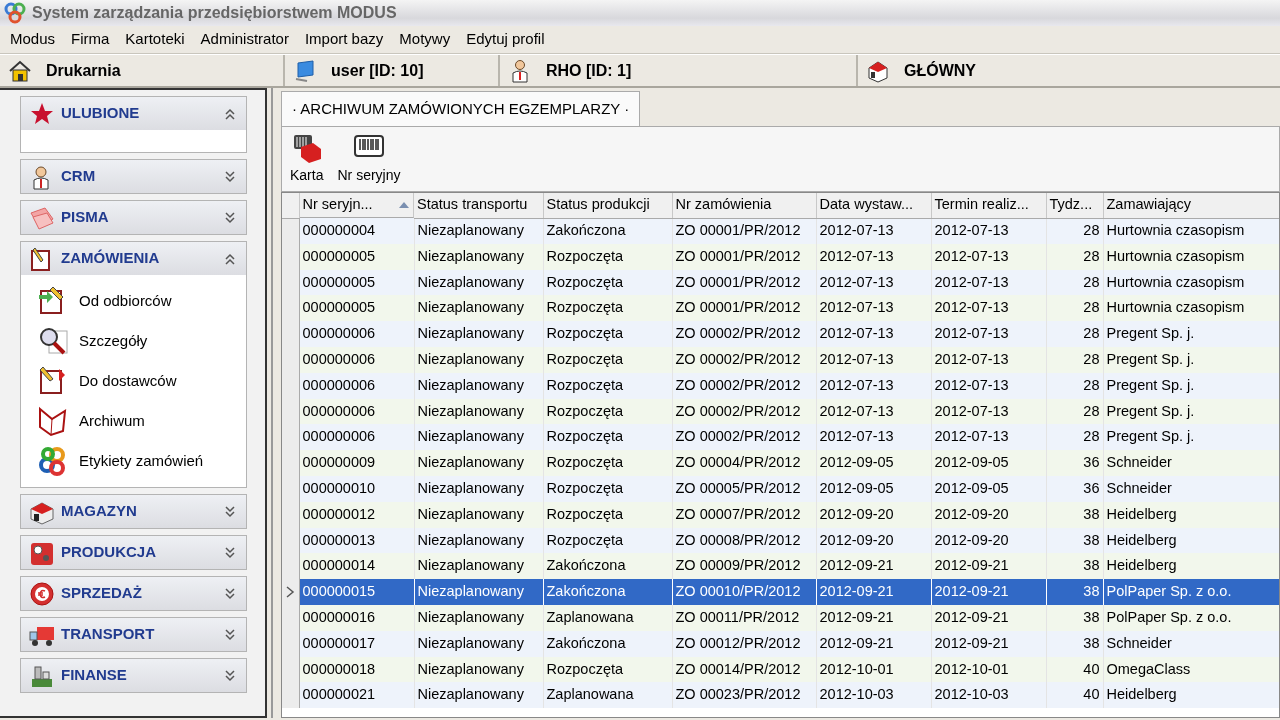  What do you see at coordinates (607, 205) in the screenshot?
I see `column-header: Status produkcji` at bounding box center [607, 205].